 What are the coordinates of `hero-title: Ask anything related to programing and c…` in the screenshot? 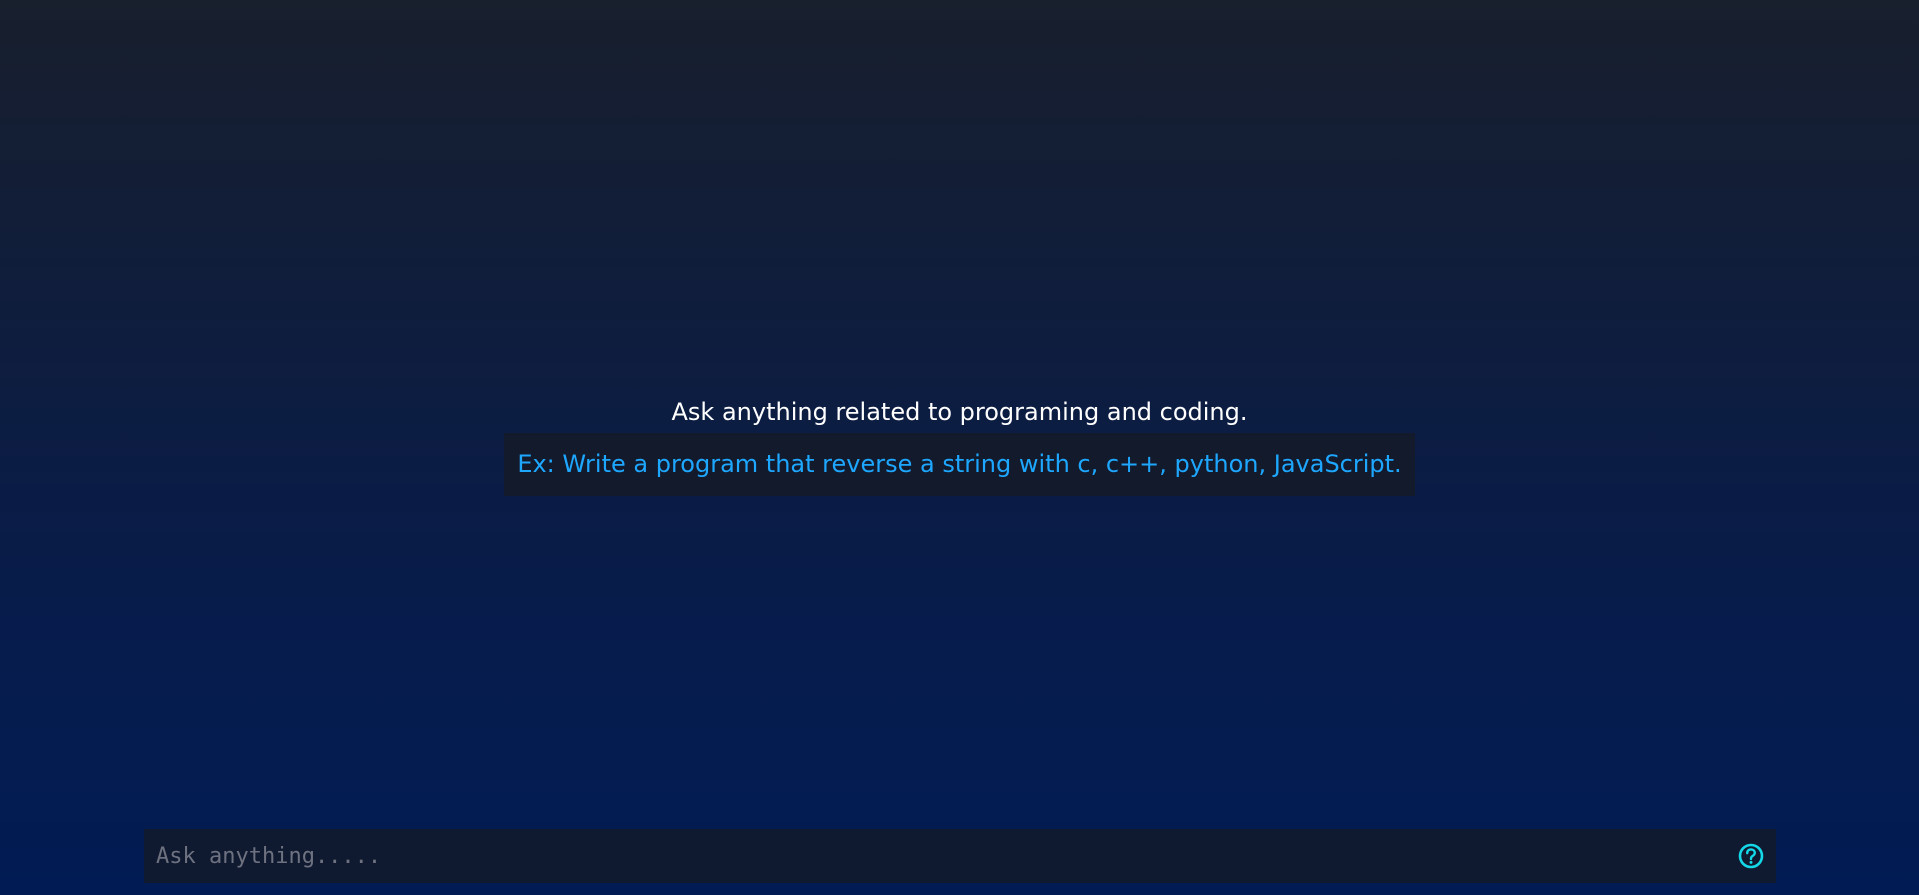 It's located at (959, 412).